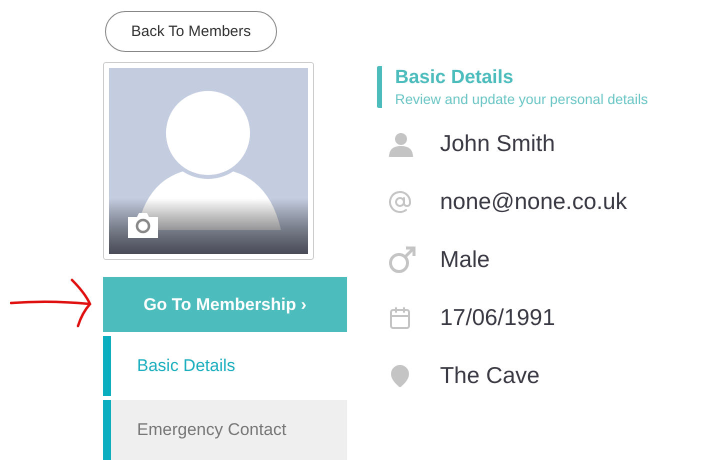 The width and height of the screenshot is (725, 463). I want to click on nav-item: Emergency Contact, so click(225, 430).